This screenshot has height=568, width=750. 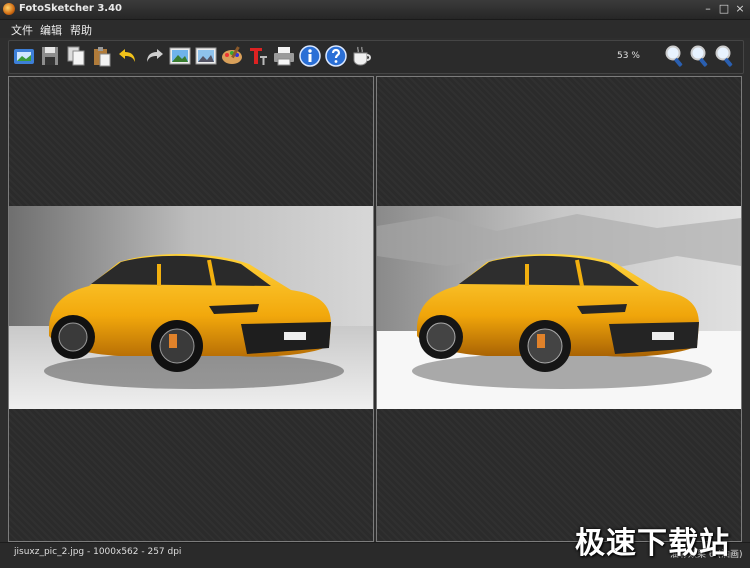 What do you see at coordinates (71, 8) in the screenshot?
I see `window-title: FotoSketcher 3.40` at bounding box center [71, 8].